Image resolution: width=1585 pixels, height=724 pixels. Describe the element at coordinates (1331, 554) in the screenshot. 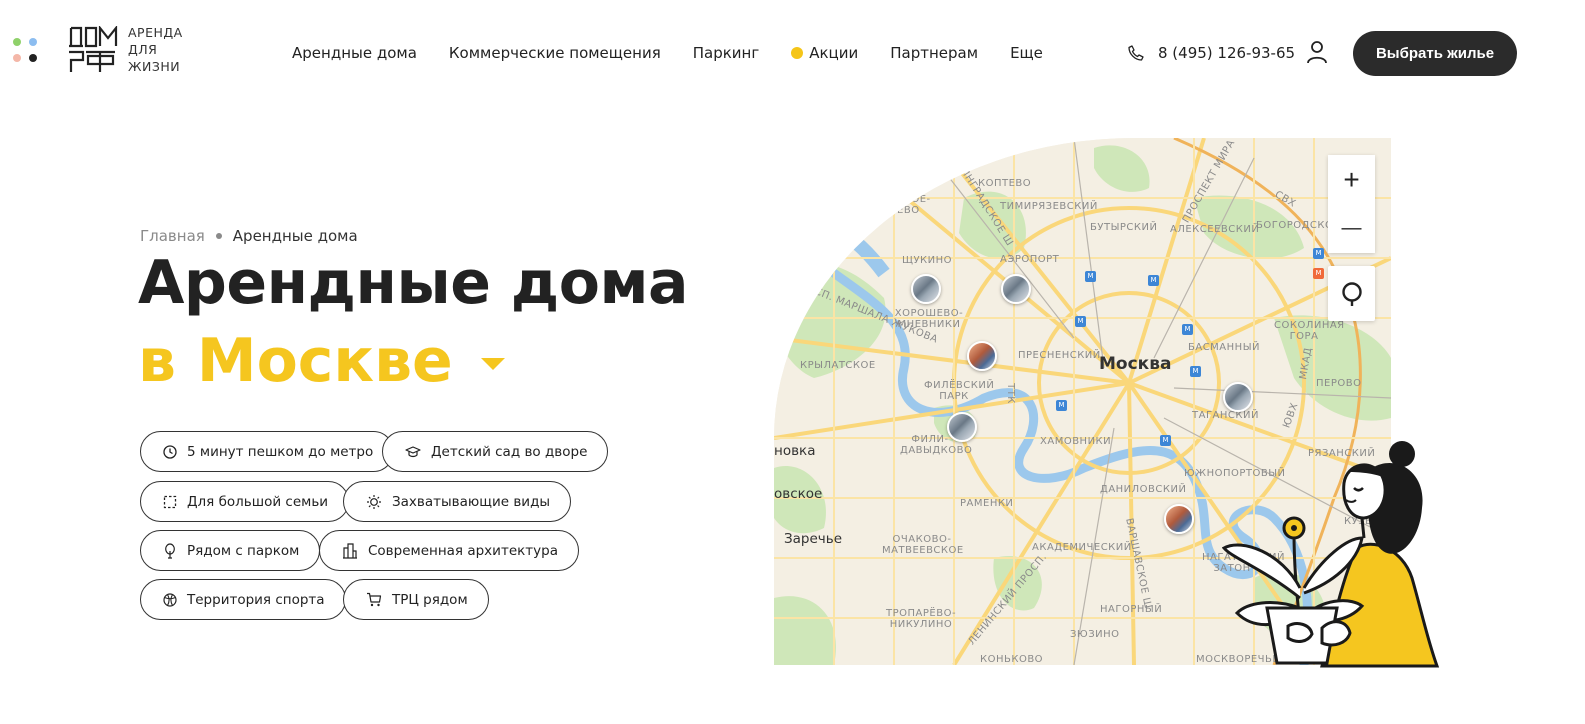

I see `girl-with-plant-illustration` at that location.